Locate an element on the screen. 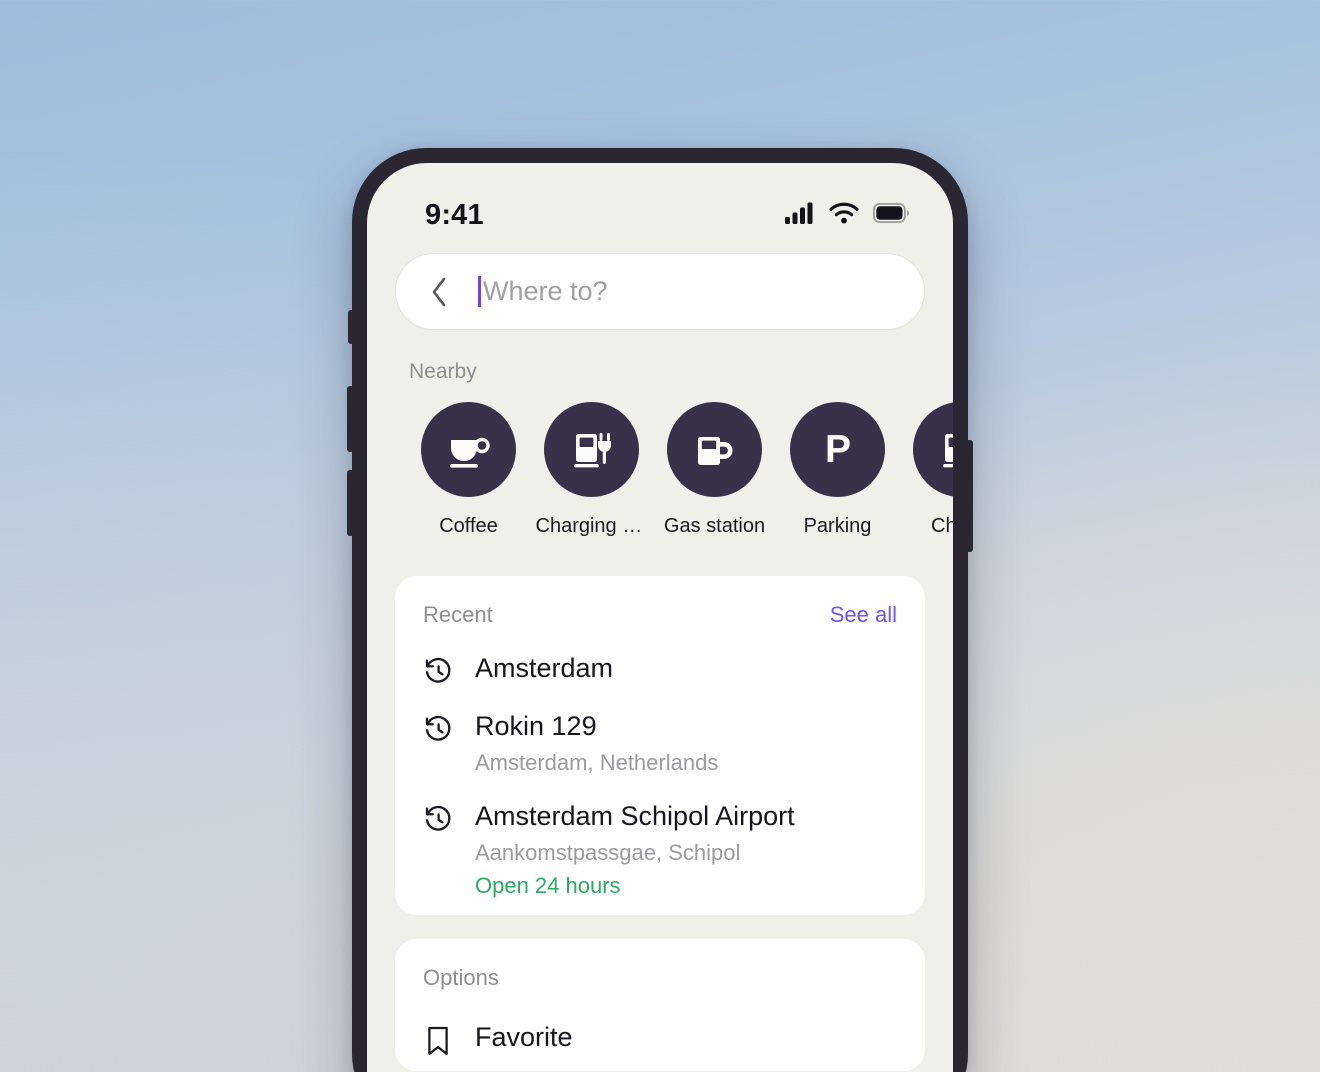  status-time: 9:41 is located at coordinates (454, 214).